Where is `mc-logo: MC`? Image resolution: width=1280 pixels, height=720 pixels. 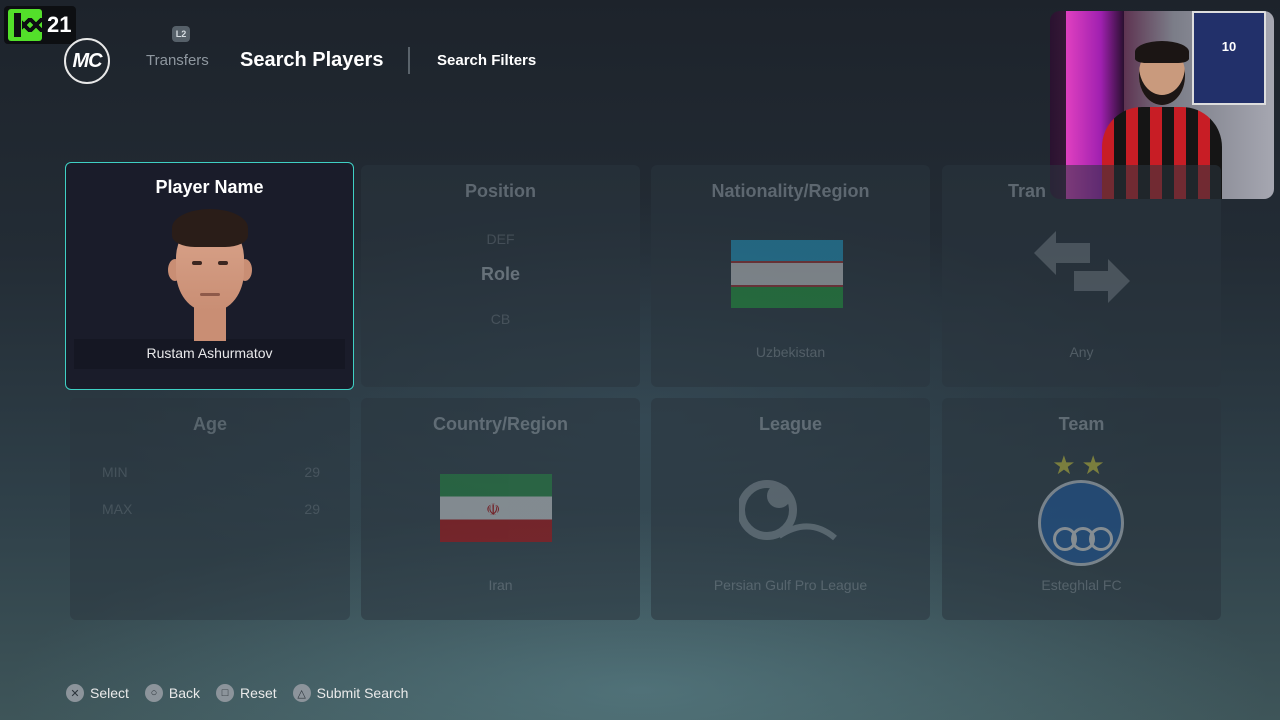 mc-logo: MC is located at coordinates (87, 61).